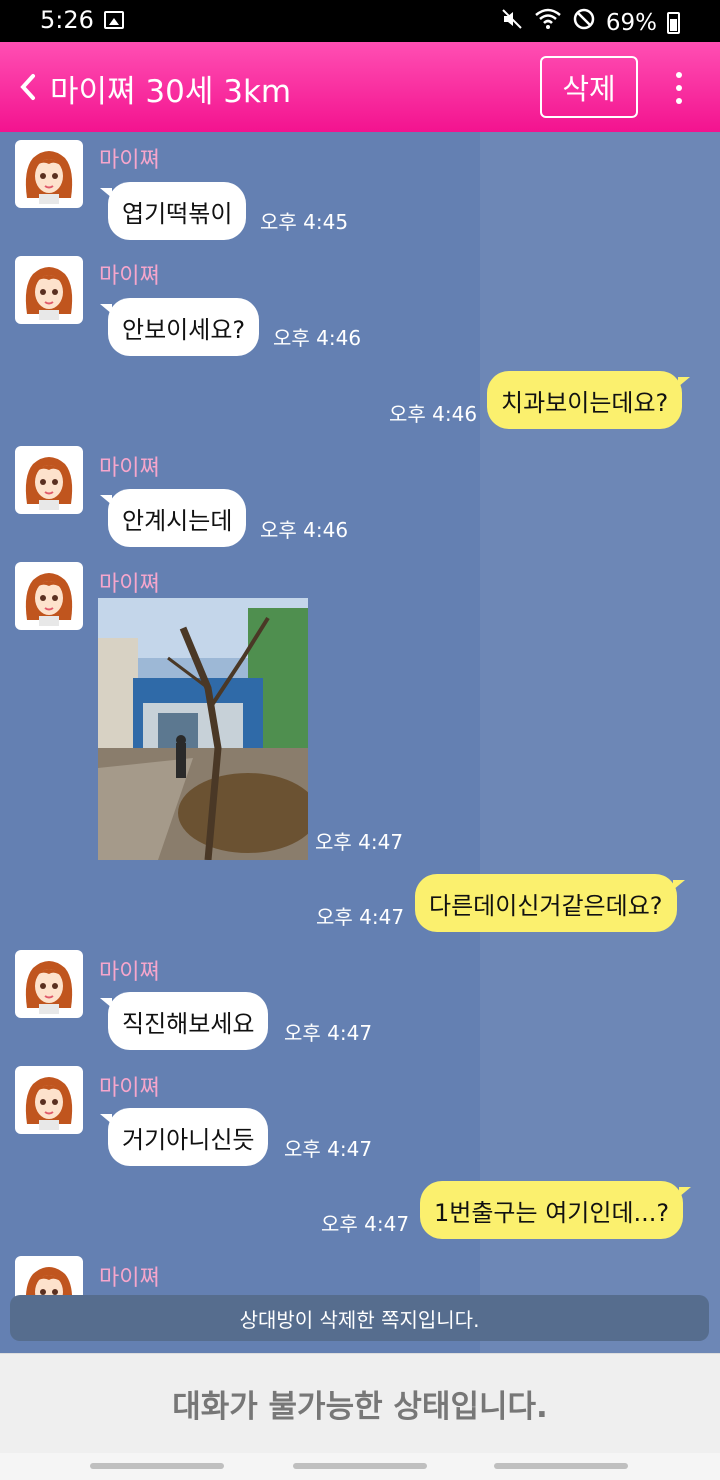  What do you see at coordinates (173, 518) in the screenshot?
I see `message-bubble-incoming: 안계시는데` at bounding box center [173, 518].